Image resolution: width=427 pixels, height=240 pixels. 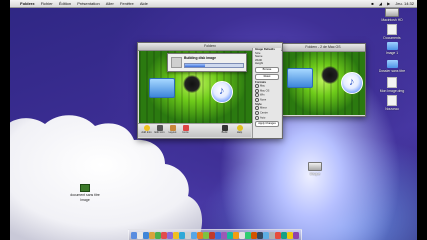 I want to click on messages-icon, so click(x=194, y=235).